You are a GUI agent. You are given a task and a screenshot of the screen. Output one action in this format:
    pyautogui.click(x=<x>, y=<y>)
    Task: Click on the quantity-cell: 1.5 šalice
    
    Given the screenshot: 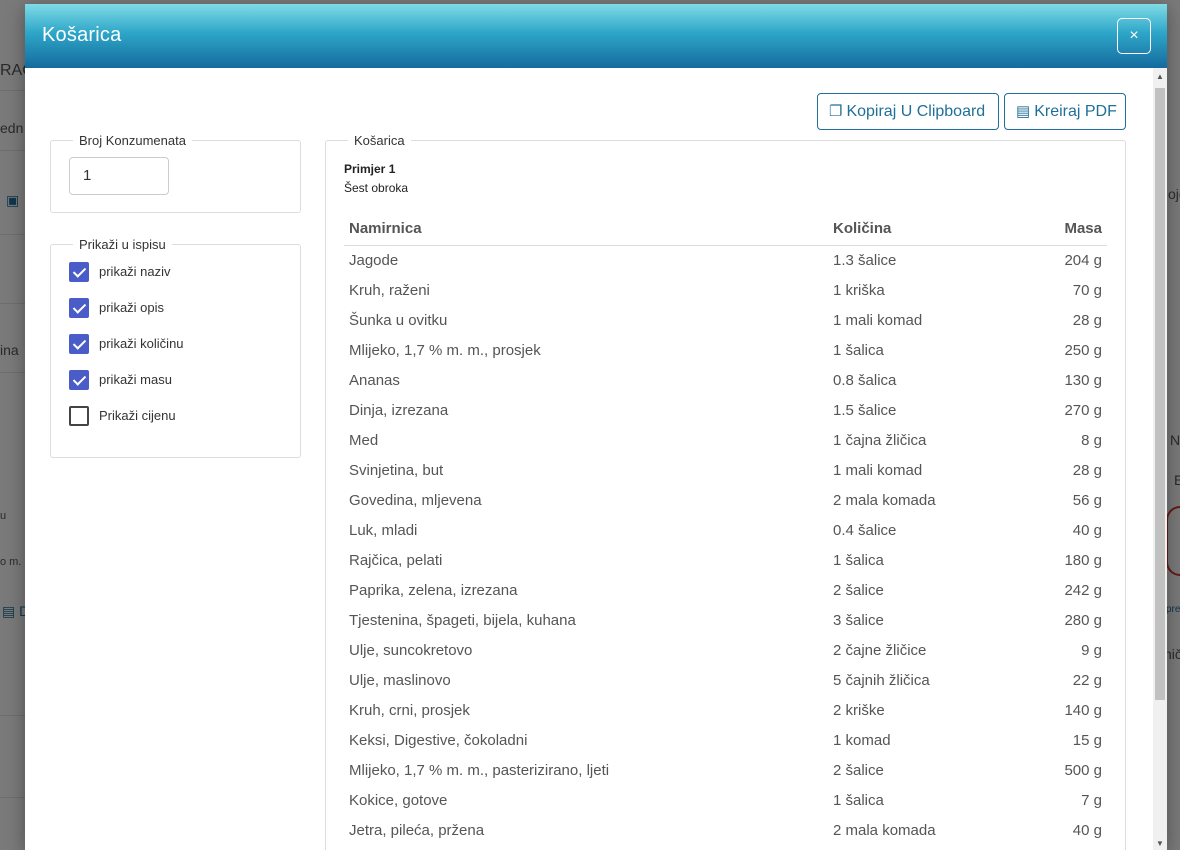 What is the action you would take?
    pyautogui.click(x=865, y=410)
    